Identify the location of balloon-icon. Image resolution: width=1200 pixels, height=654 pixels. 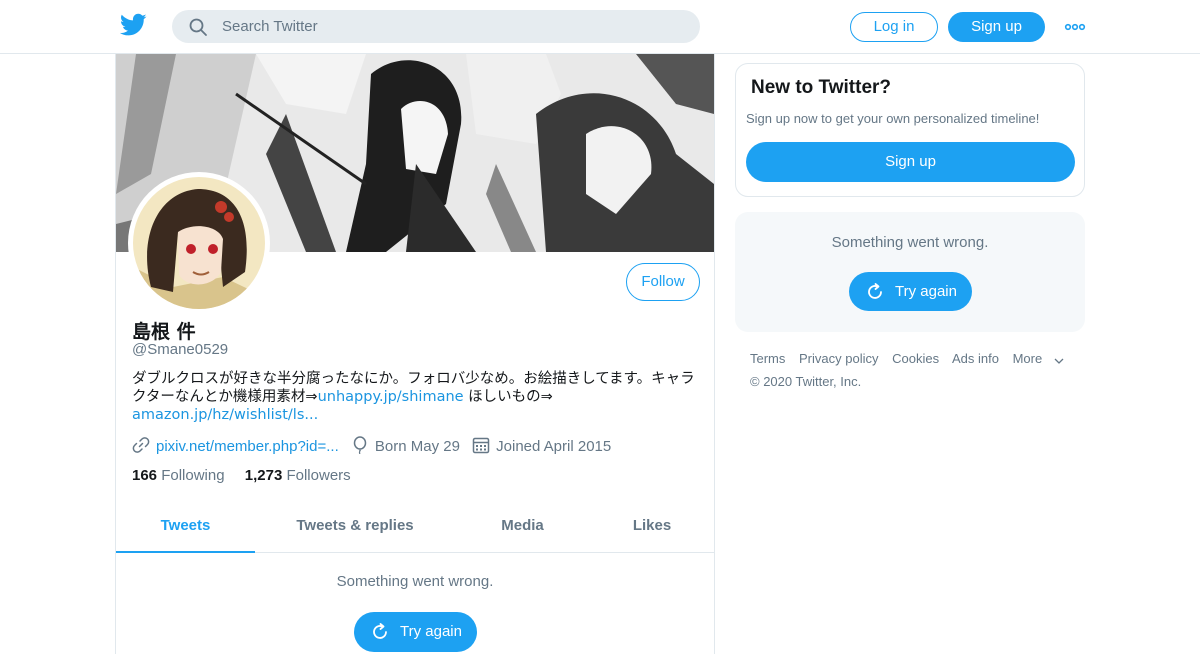
(360, 445).